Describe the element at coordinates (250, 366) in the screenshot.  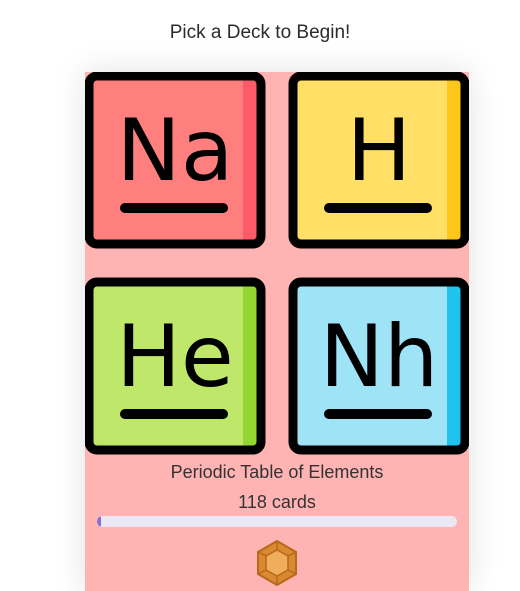
I see `tile-he-edge` at that location.